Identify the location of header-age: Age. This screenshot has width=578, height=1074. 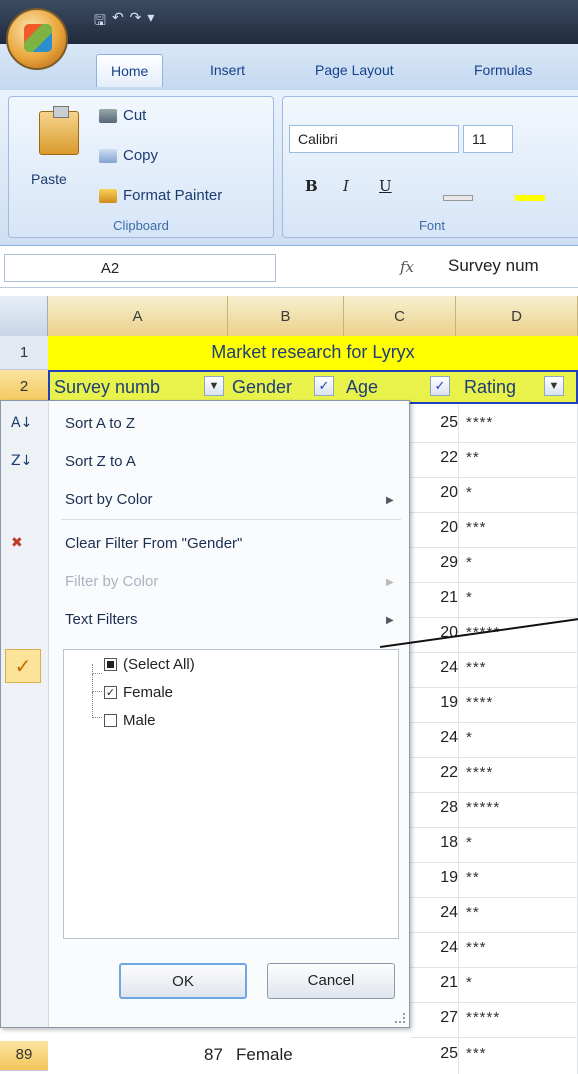
(362, 387).